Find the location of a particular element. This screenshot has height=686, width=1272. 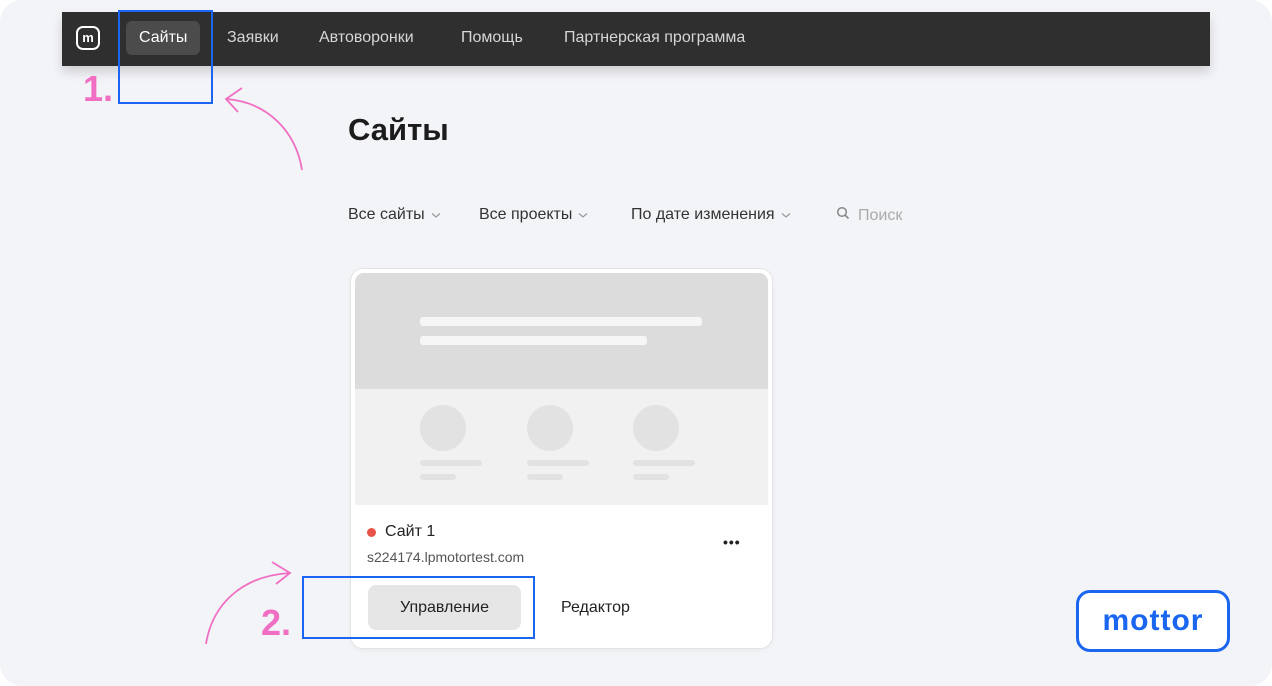

preview-heading-bar is located at coordinates (561, 321).